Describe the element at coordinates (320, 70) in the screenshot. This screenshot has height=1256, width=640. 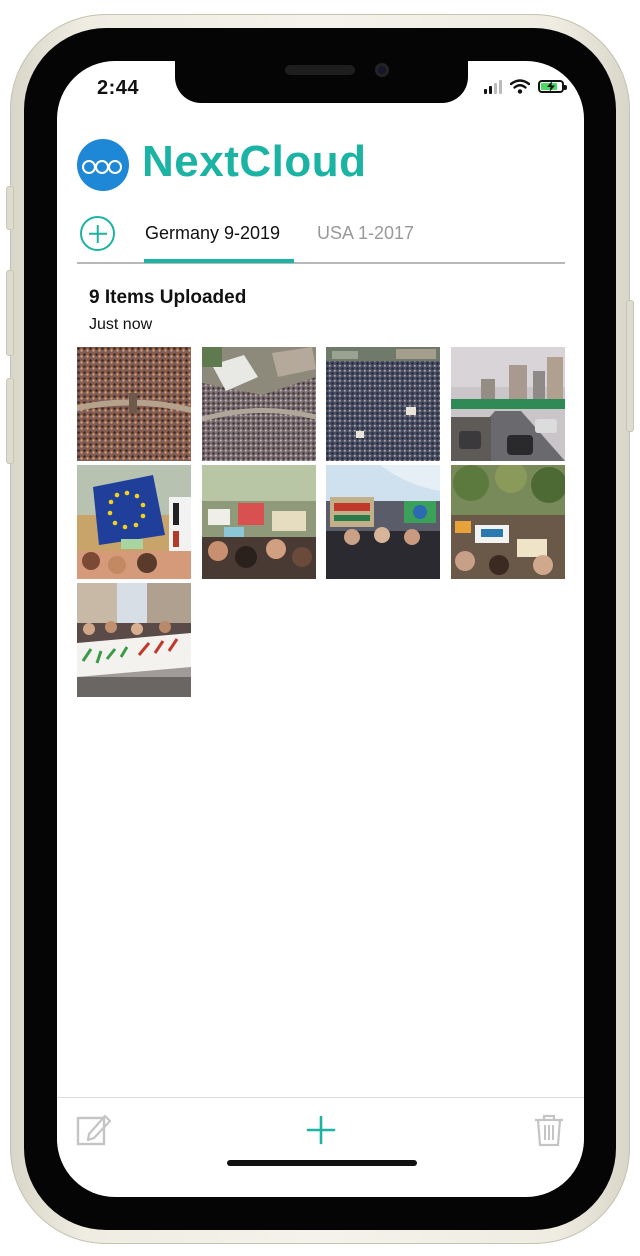
I see `speaker-grille` at that location.